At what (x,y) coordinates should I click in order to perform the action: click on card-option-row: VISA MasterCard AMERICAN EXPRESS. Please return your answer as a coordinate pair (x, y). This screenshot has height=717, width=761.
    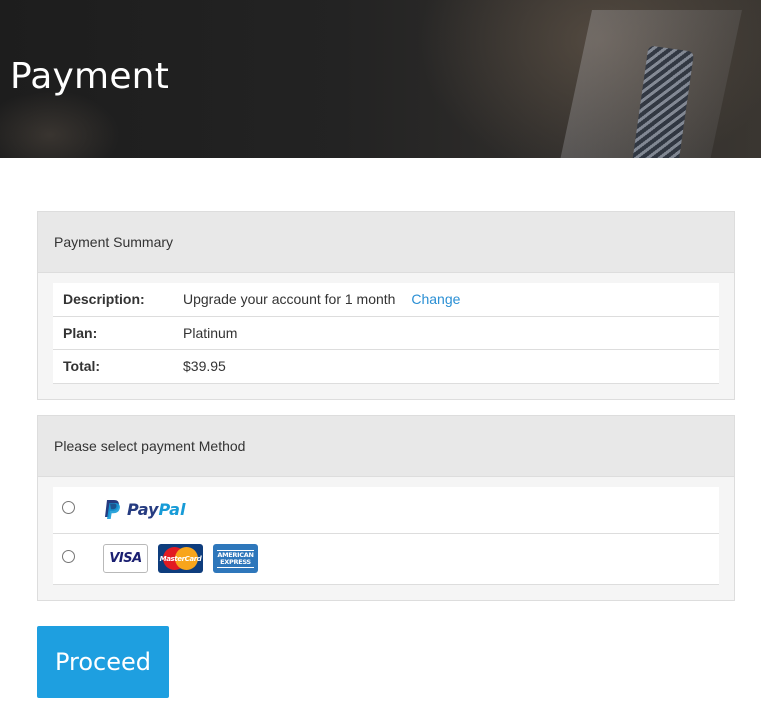
    Looking at the image, I should click on (386, 559).